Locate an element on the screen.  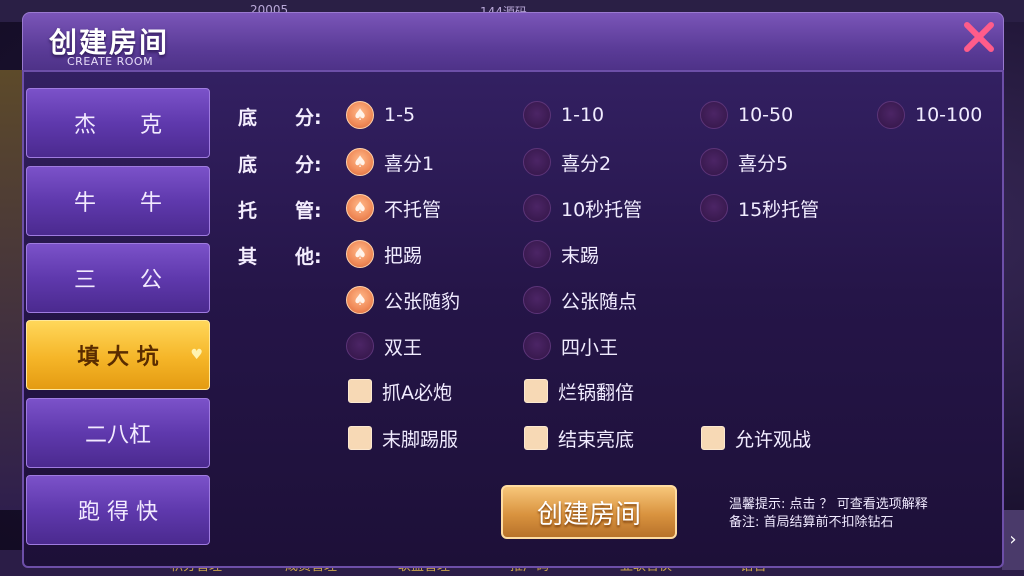
checkbox-zhua-a-bipao: 抓A必炮 is located at coordinates (400, 391).